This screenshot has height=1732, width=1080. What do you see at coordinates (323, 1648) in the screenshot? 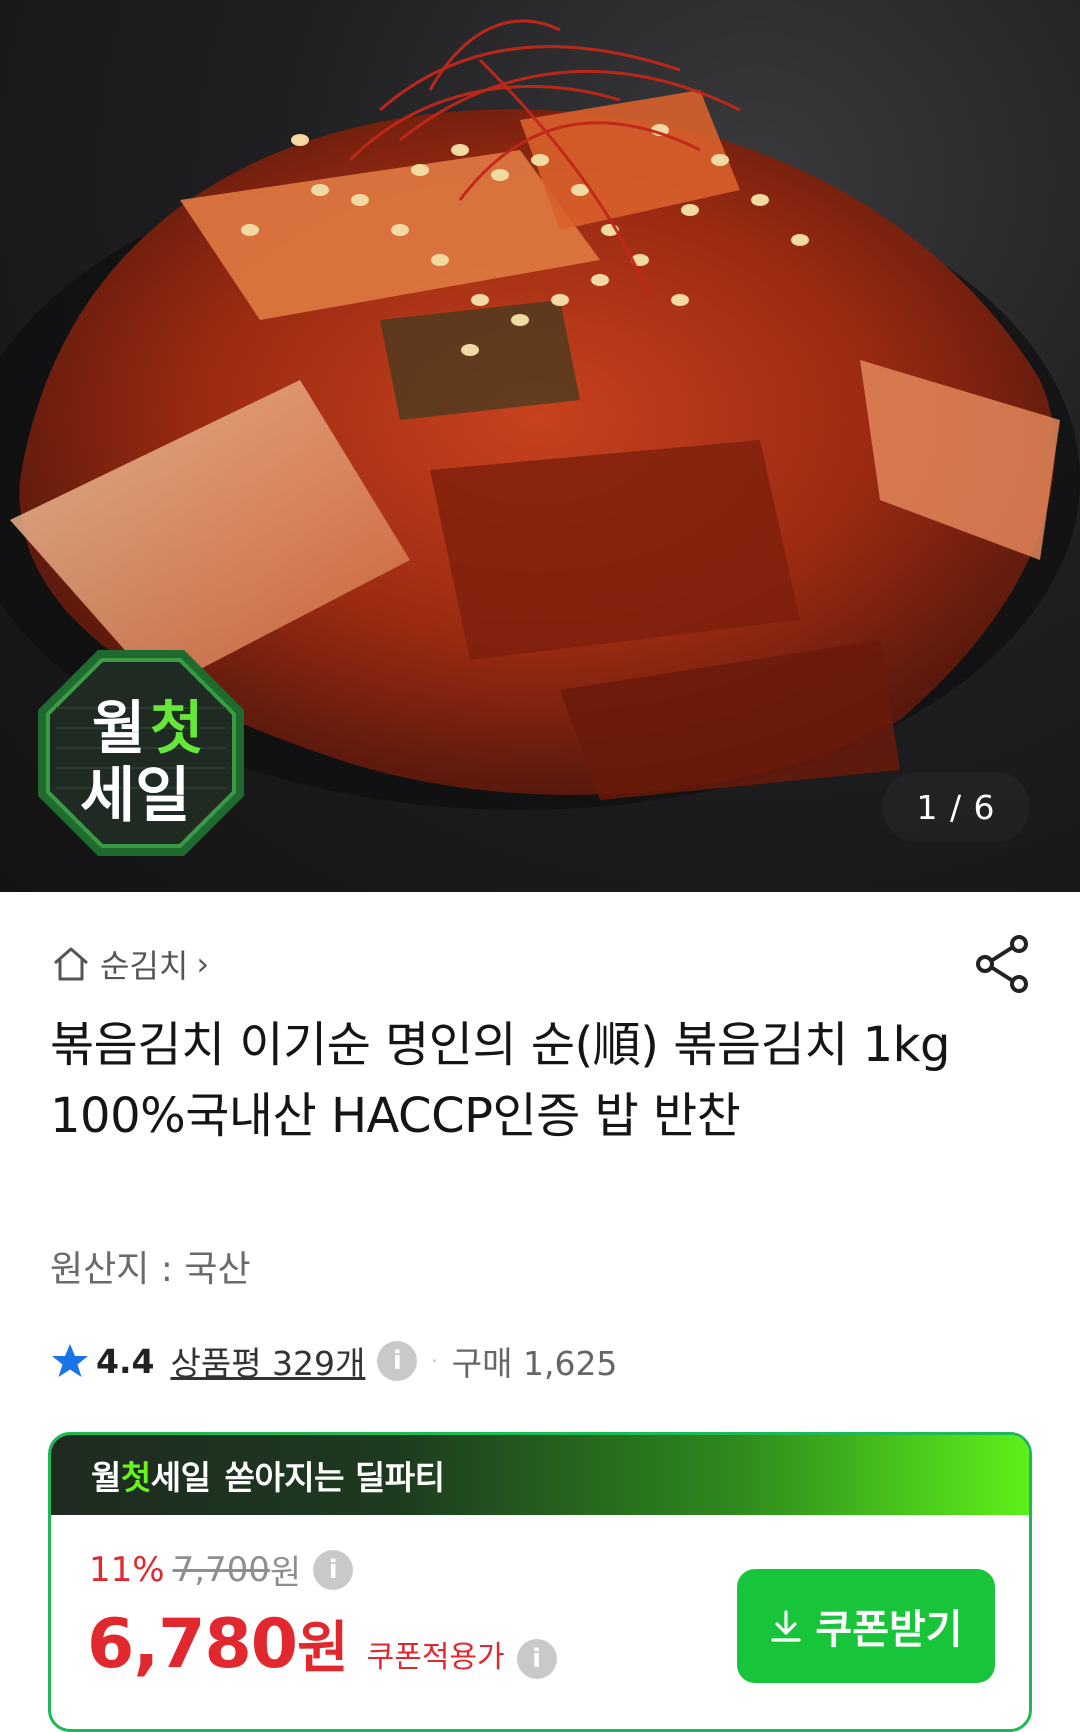
I see `sale-price-unit: 원` at bounding box center [323, 1648].